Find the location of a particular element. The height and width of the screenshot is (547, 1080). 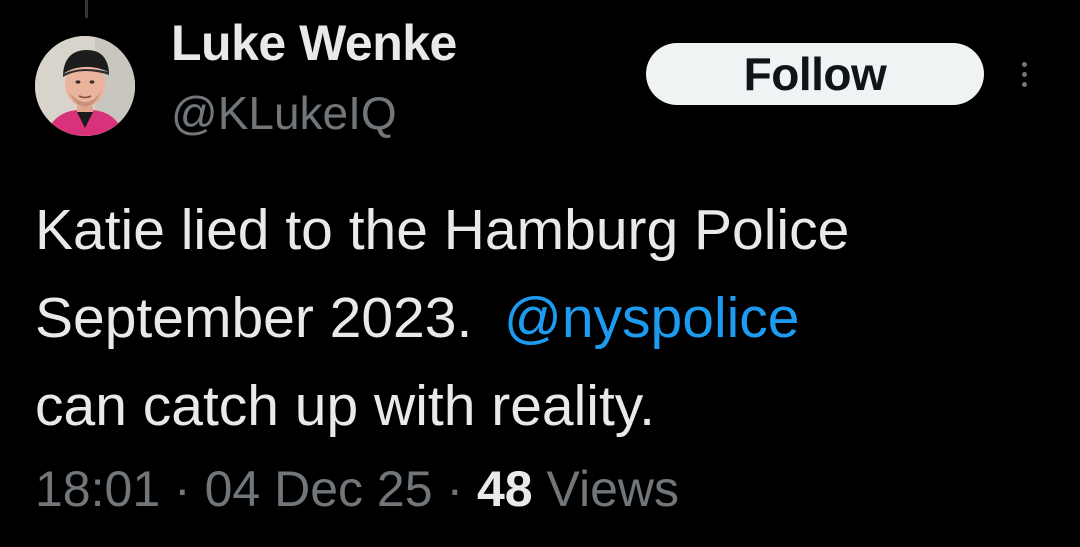

thread-connector-line is located at coordinates (86, 9).